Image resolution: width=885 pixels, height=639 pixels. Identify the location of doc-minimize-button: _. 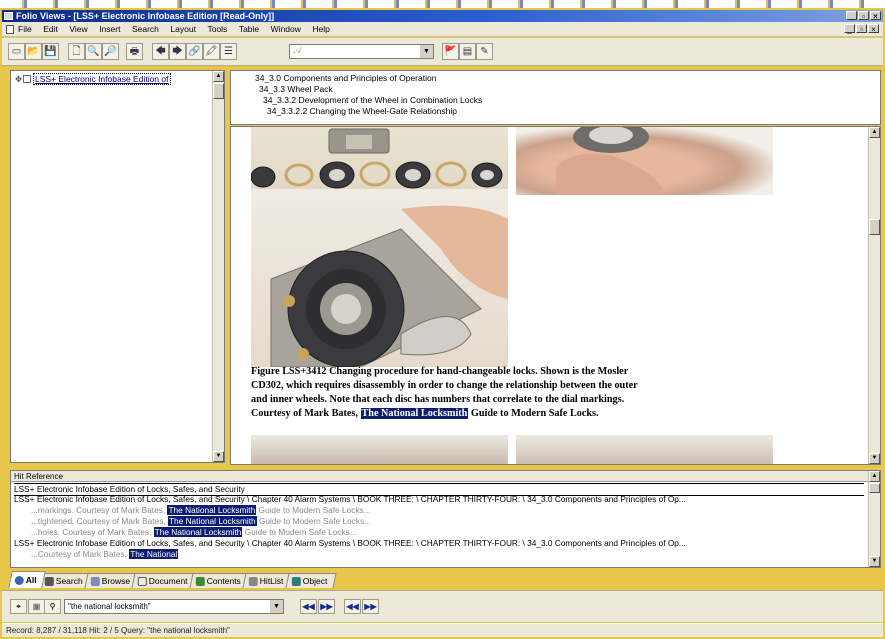
(849, 29).